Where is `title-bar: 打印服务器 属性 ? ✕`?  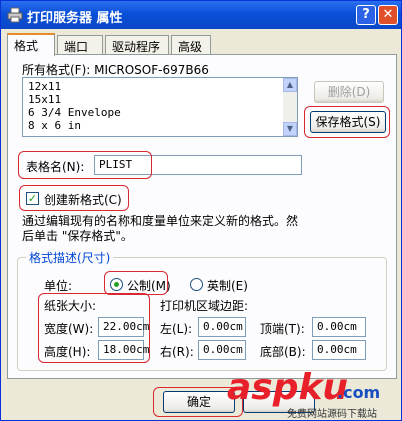
title-bar: 打印服务器 属性 ? ✕ is located at coordinates (201, 15).